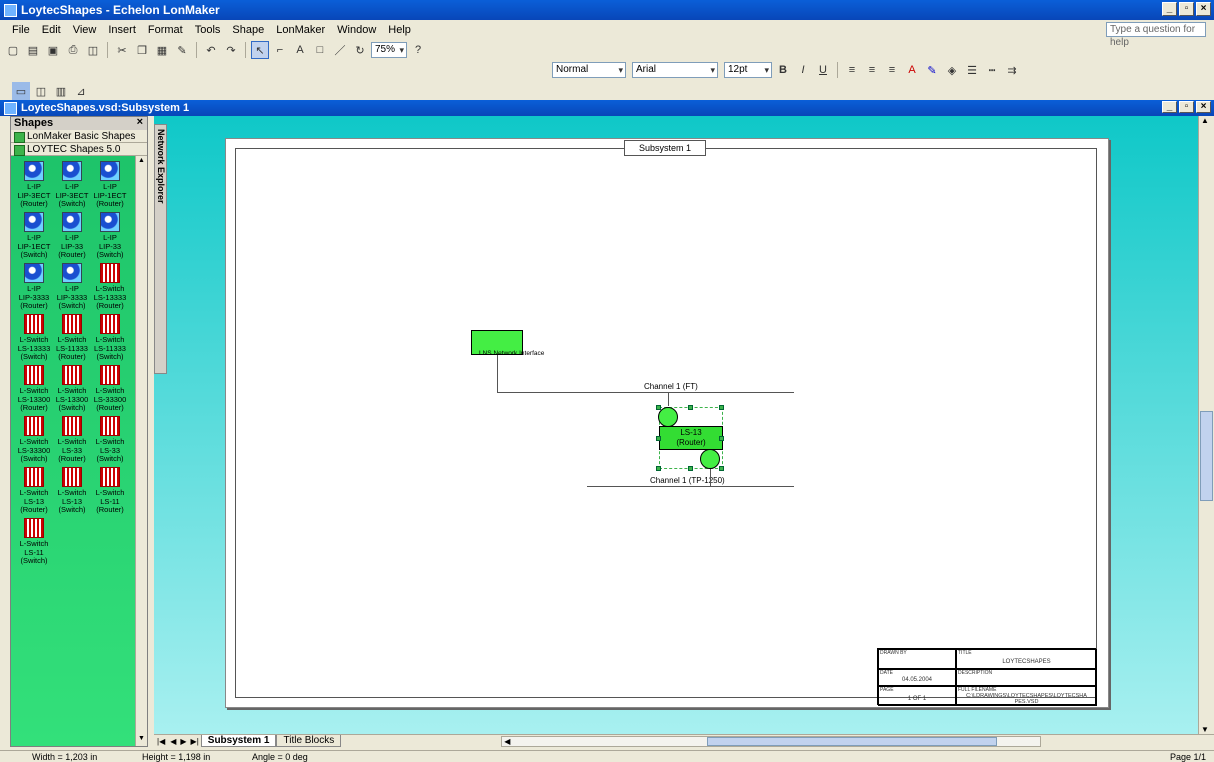 This screenshot has height=762, width=1214. Describe the element at coordinates (13, 50) in the screenshot. I see `new-icon: ▢` at that location.